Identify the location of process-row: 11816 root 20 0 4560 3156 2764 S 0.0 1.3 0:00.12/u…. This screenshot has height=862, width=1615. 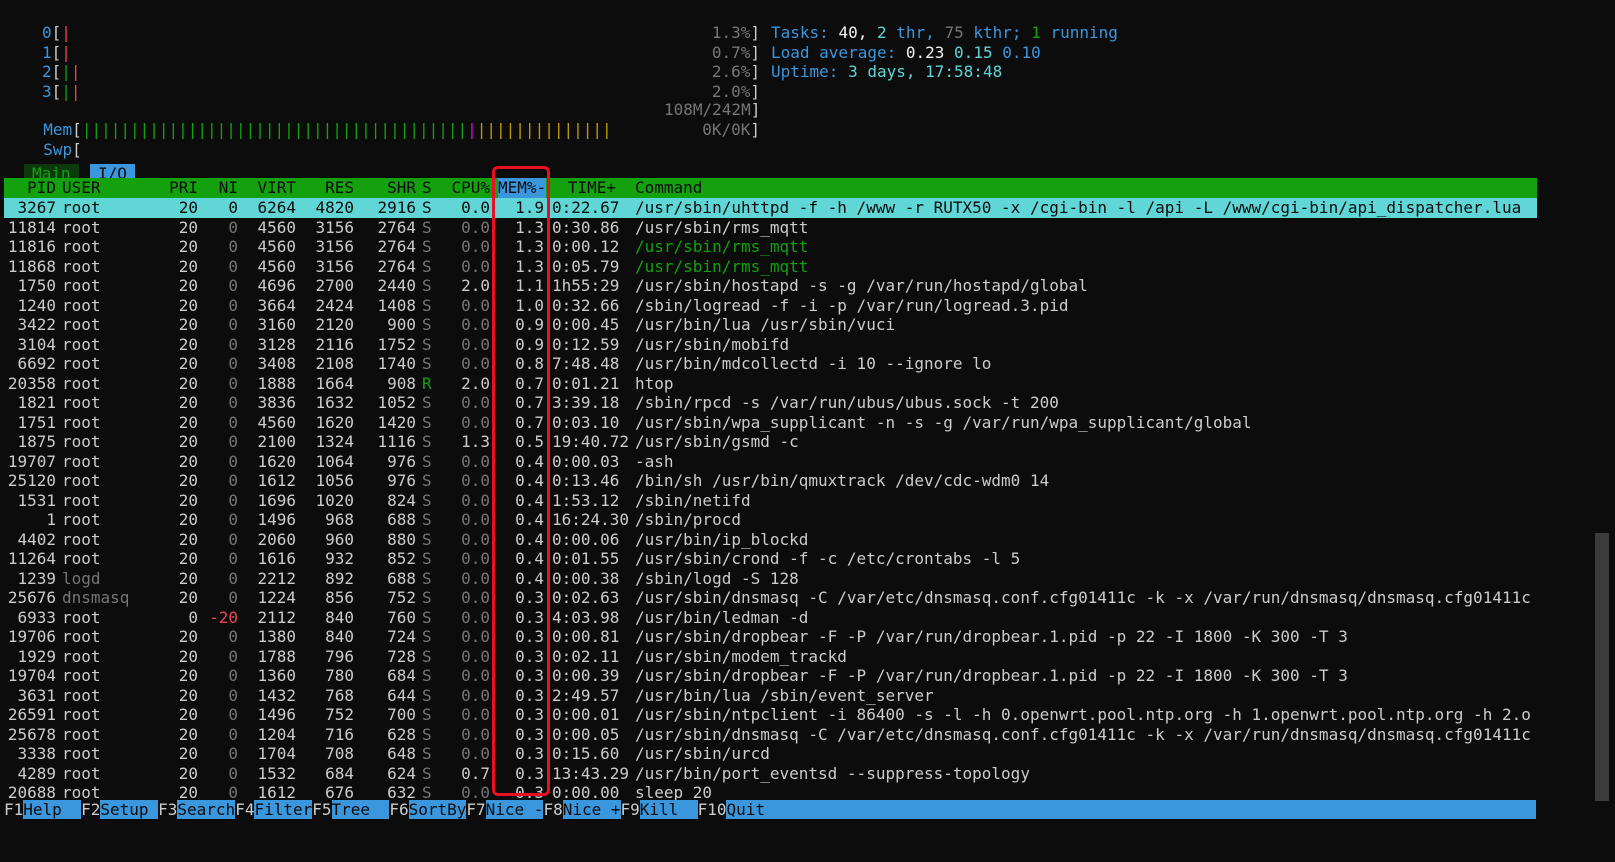
(770, 247).